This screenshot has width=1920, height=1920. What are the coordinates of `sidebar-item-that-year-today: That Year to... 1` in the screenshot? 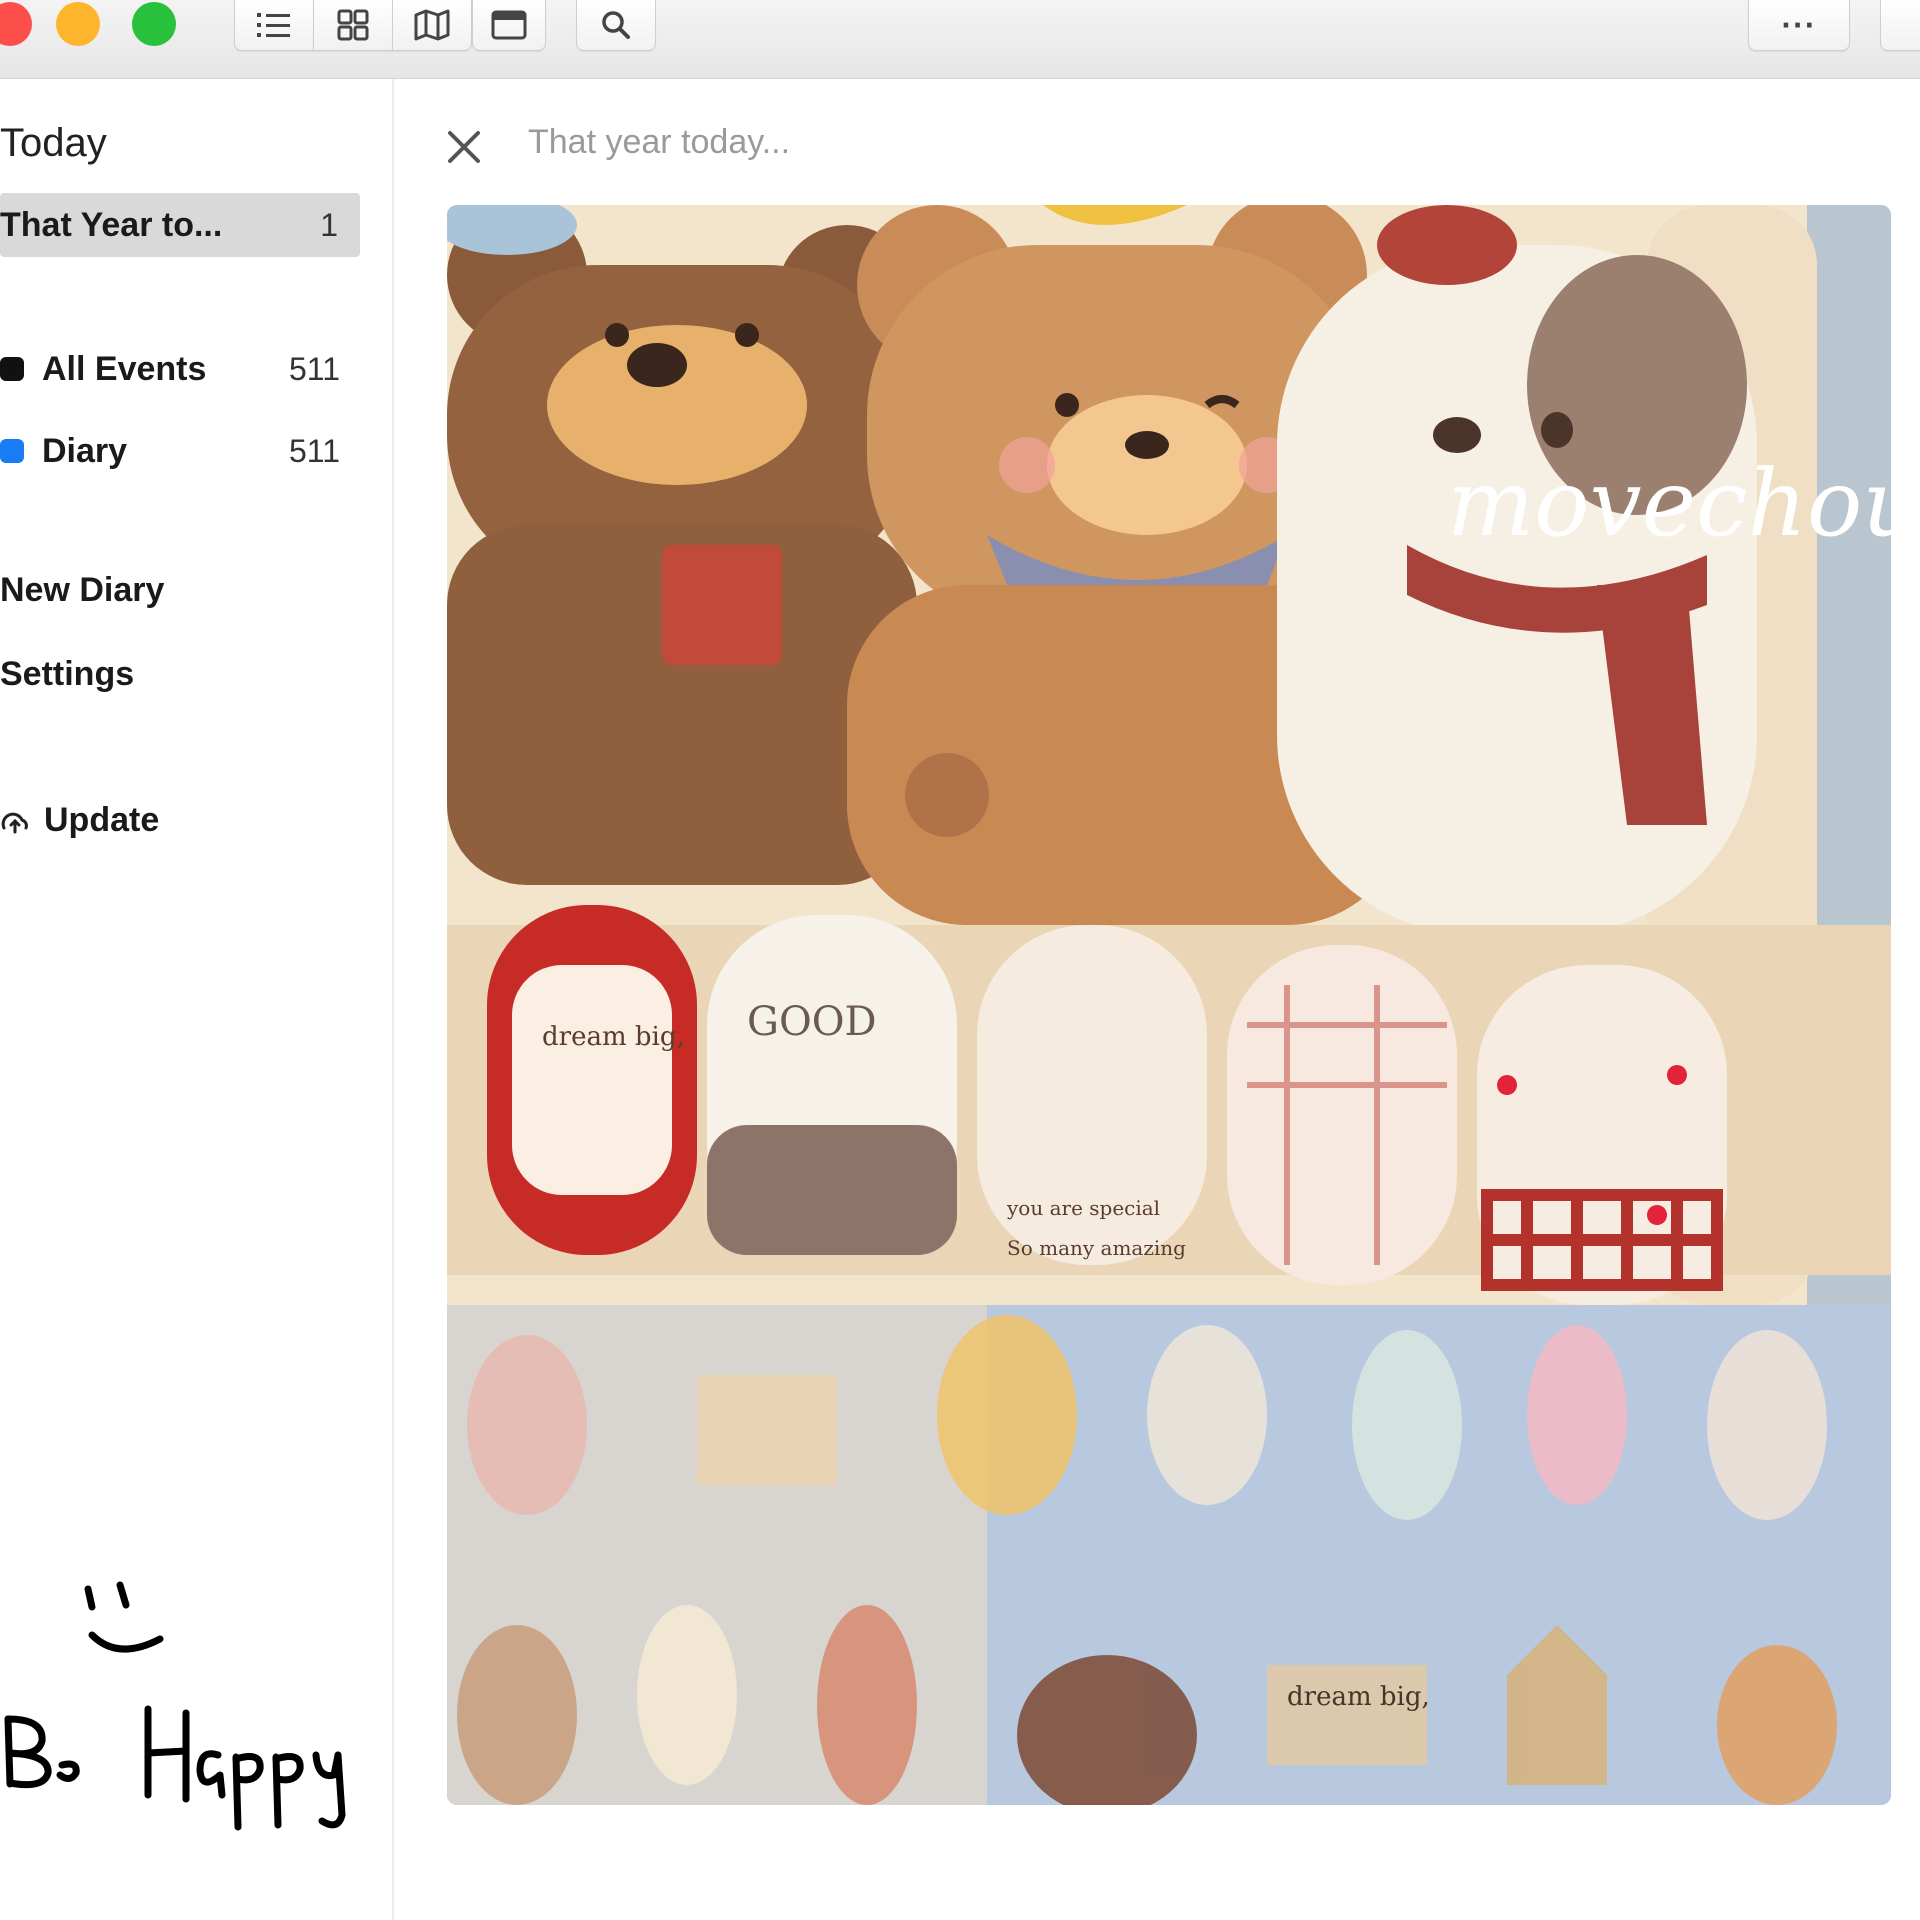 It's located at (180, 225).